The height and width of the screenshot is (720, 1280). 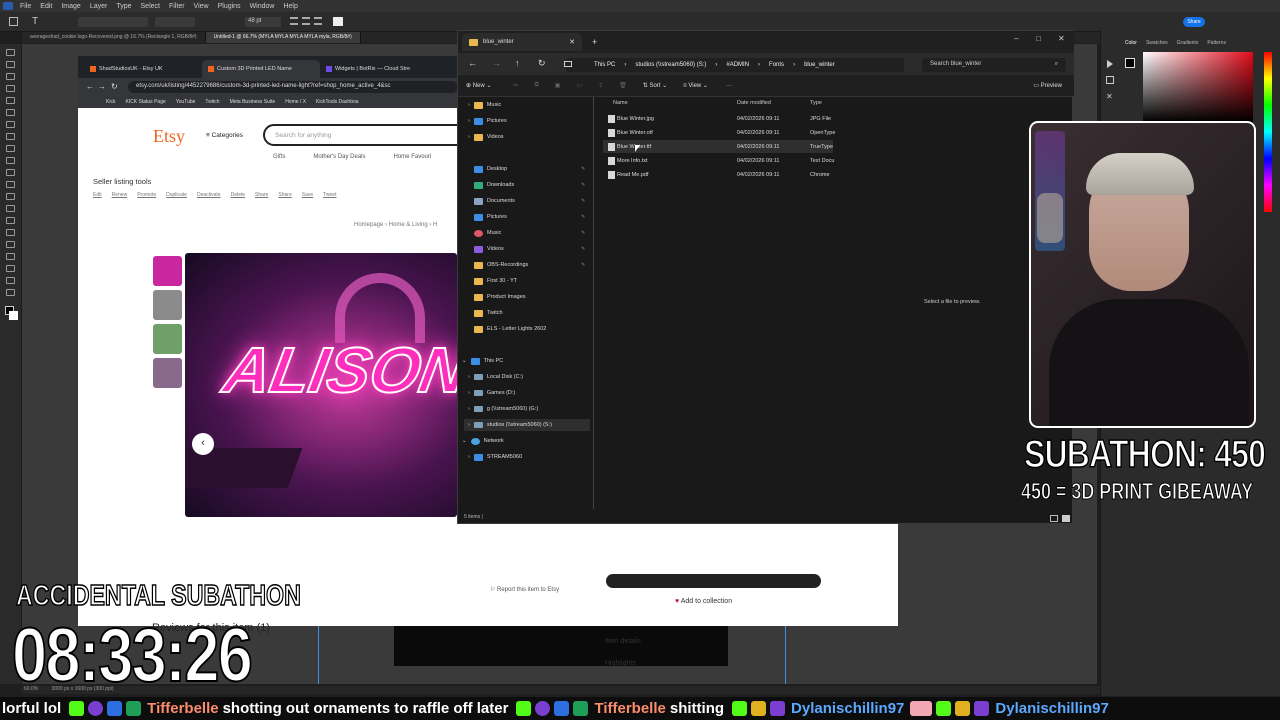 What do you see at coordinates (10, 292) in the screenshot?
I see `zoom-tool-icon` at bounding box center [10, 292].